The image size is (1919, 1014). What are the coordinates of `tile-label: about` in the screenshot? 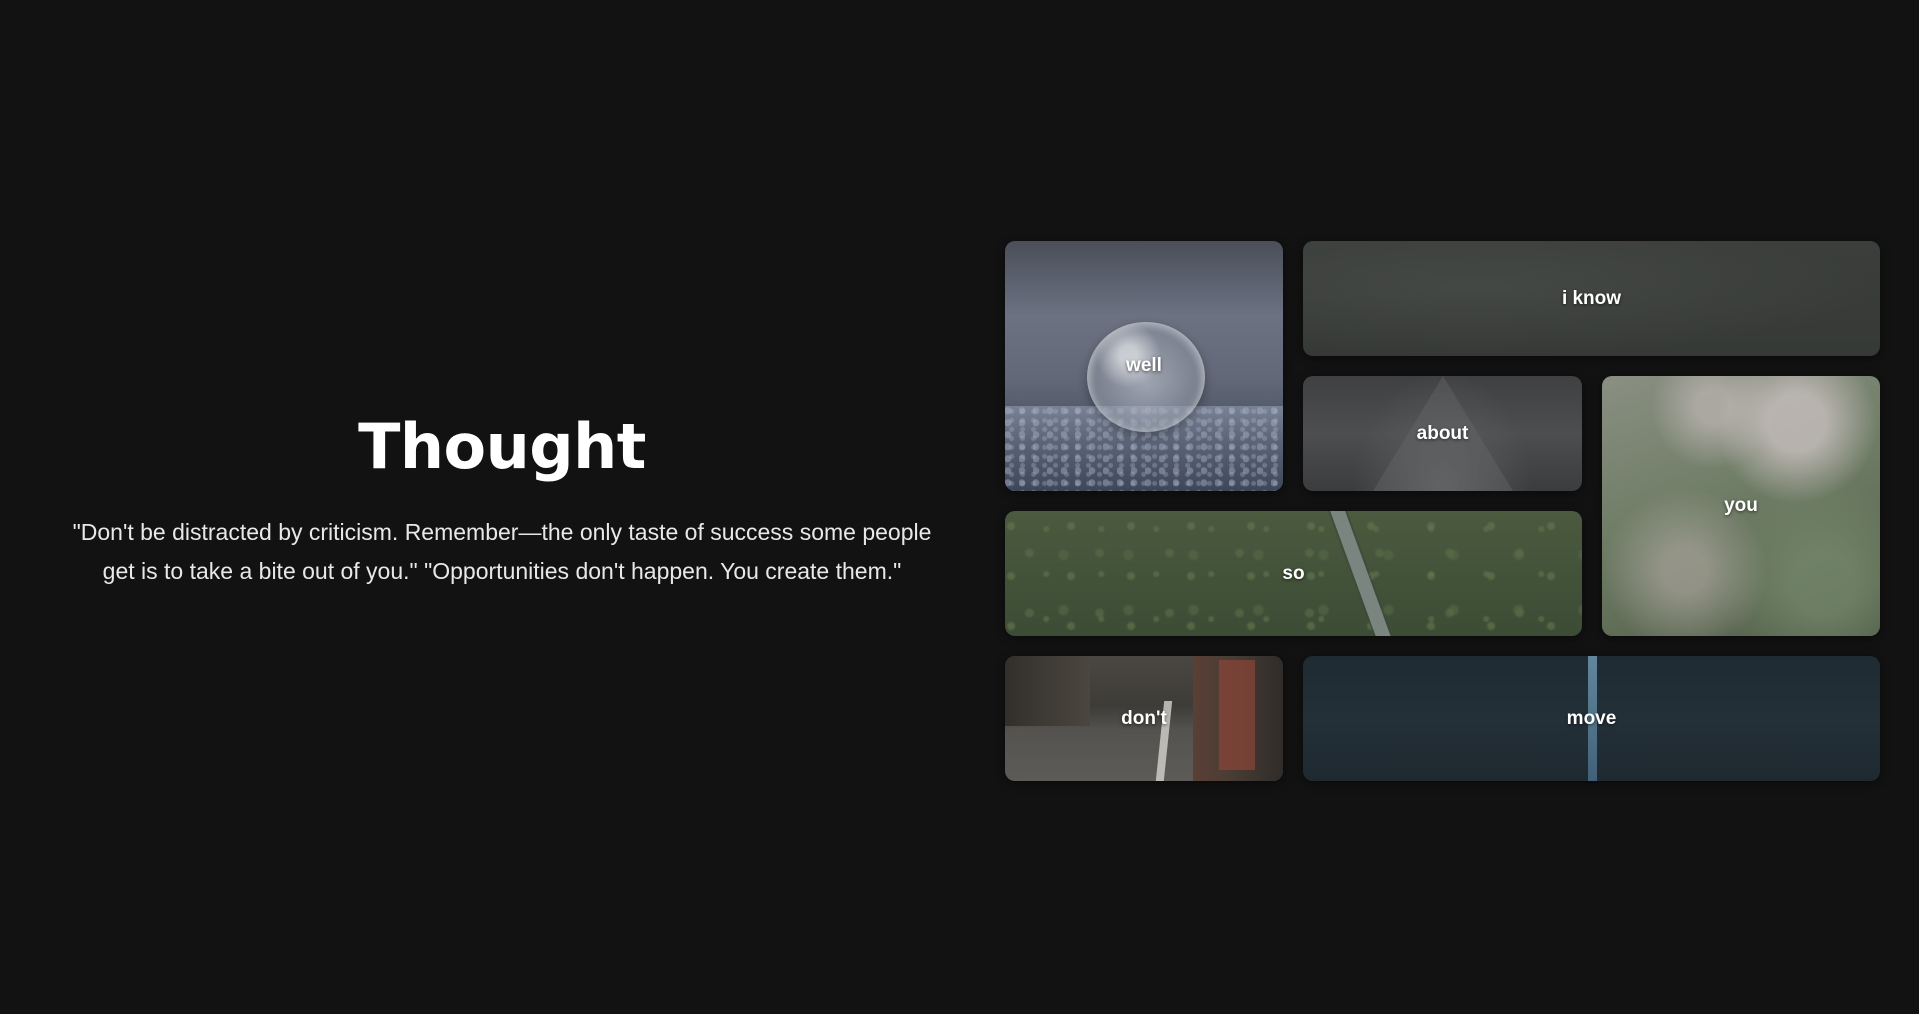 It's located at (1442, 433).